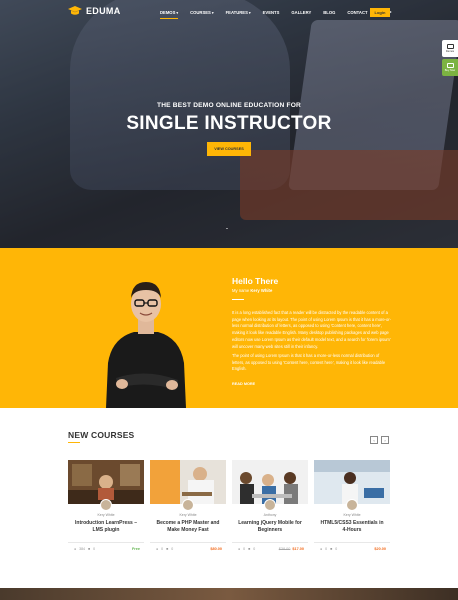 This screenshot has height=600, width=458. I want to click on menu-item-courses: COURSES ▾, so click(201, 12).